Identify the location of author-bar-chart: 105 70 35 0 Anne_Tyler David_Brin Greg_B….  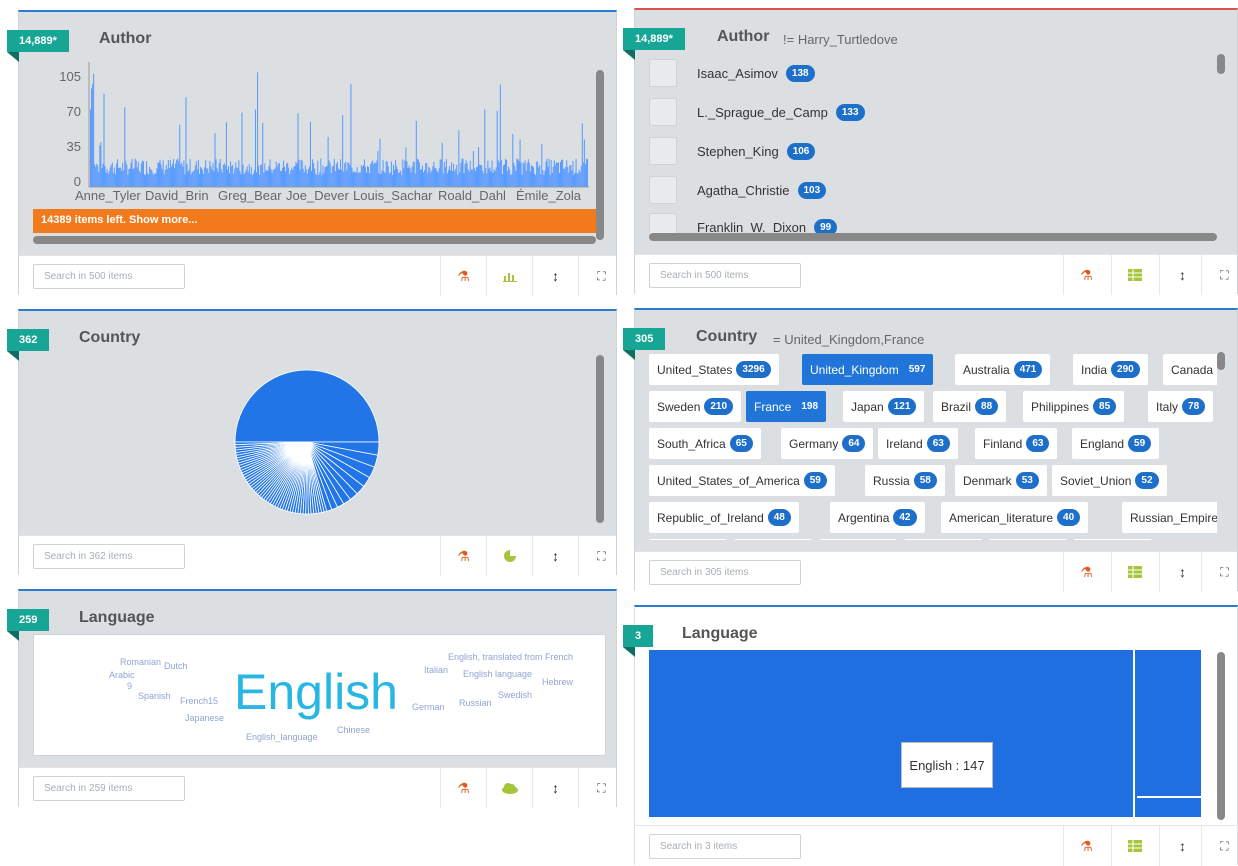
(313, 132).